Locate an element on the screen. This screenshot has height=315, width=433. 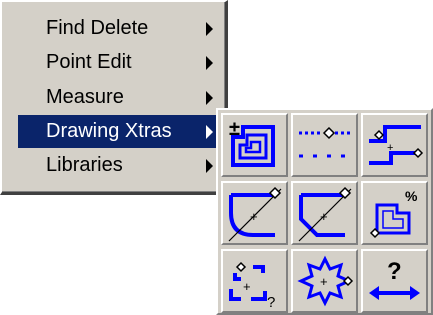
fillet-corner-icon: + is located at coordinates (255, 214).